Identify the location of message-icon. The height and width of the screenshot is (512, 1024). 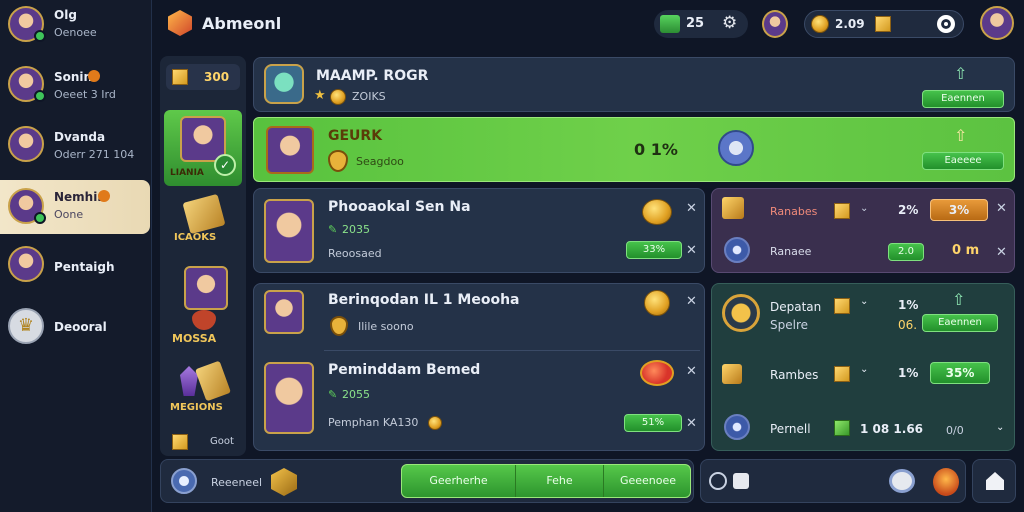
(902, 481).